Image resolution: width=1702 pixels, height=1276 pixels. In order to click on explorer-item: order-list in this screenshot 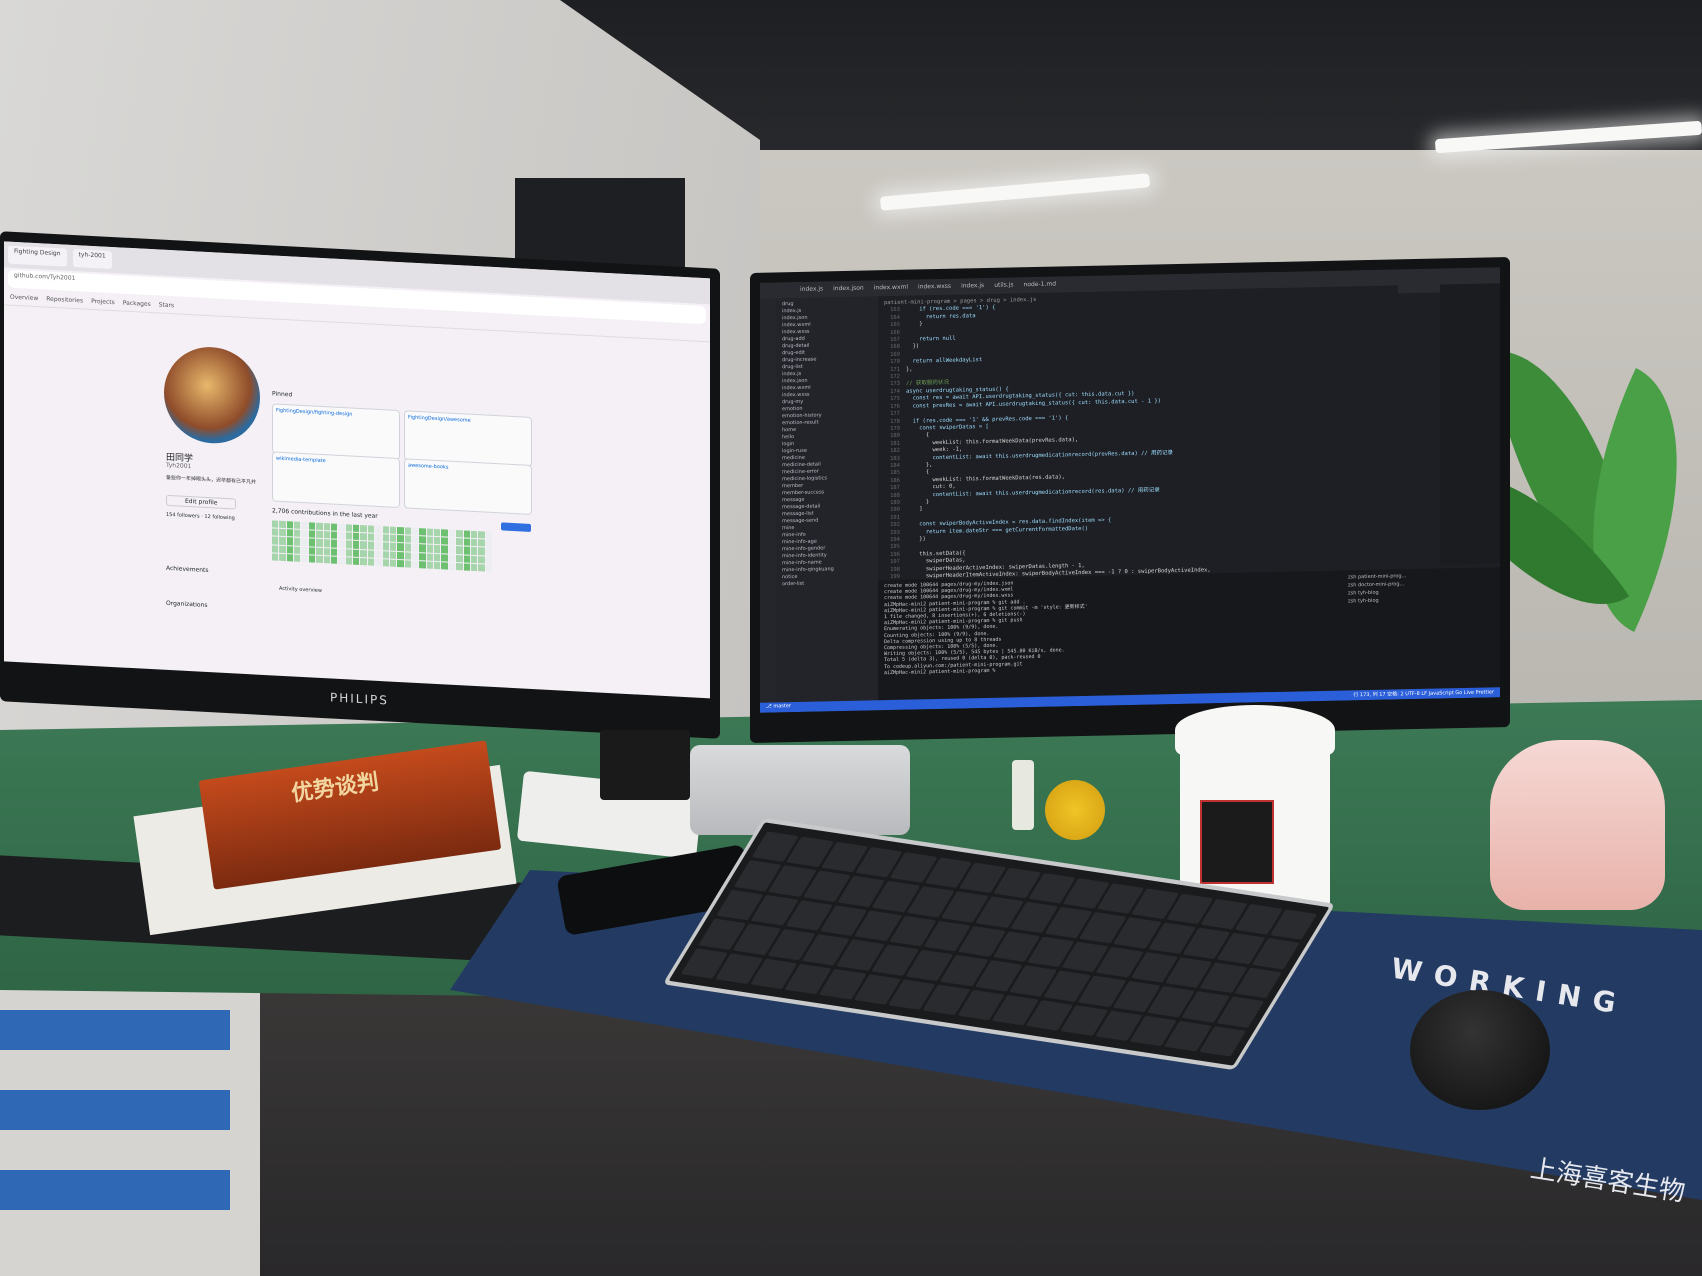, I will do `click(832, 583)`.